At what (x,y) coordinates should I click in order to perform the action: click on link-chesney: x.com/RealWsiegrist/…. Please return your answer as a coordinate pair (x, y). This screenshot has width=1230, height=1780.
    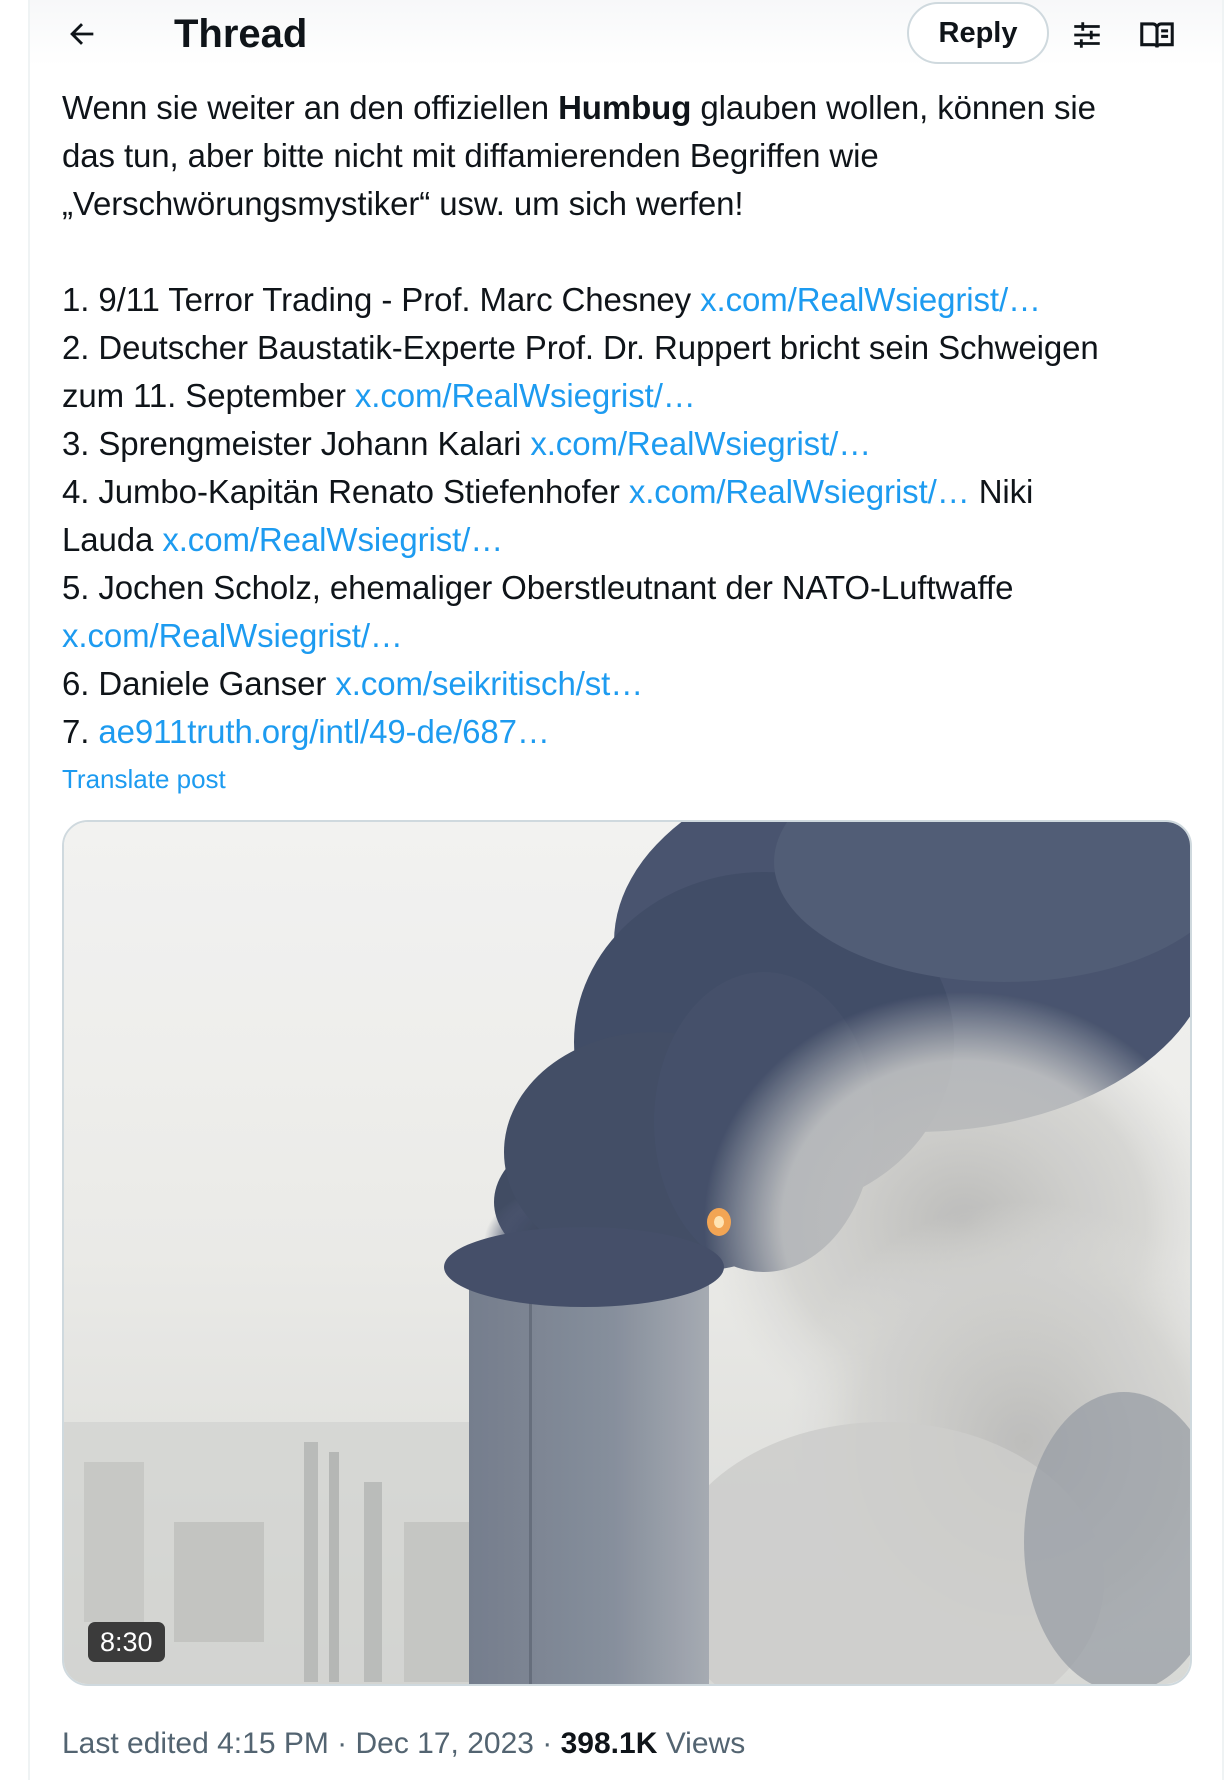
    Looking at the image, I should click on (870, 299).